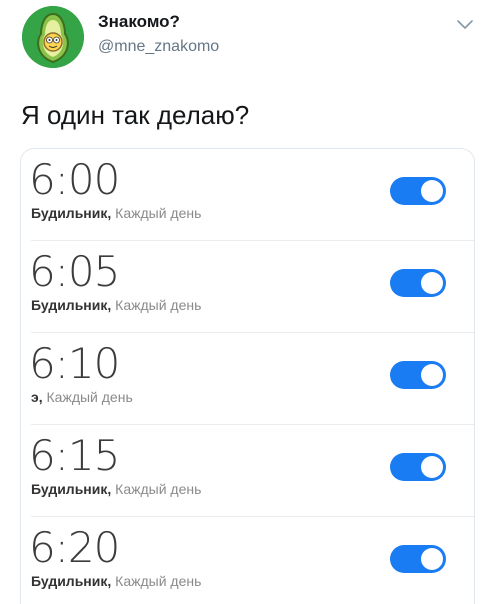 The image size is (496, 604). Describe the element at coordinates (247, 560) in the screenshot. I see `alarm-row: 6:20 Будильник, Каждый день` at that location.